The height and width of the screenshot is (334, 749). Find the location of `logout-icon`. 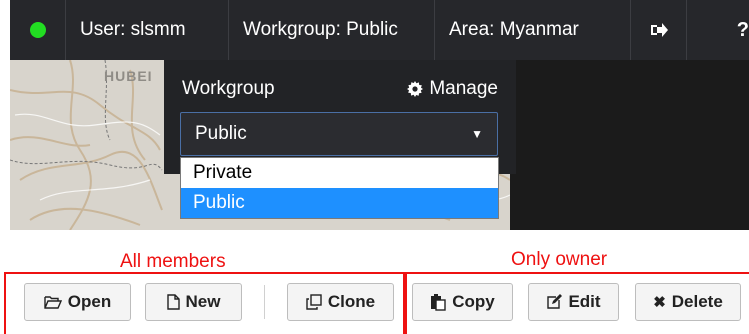

logout-icon is located at coordinates (659, 30).